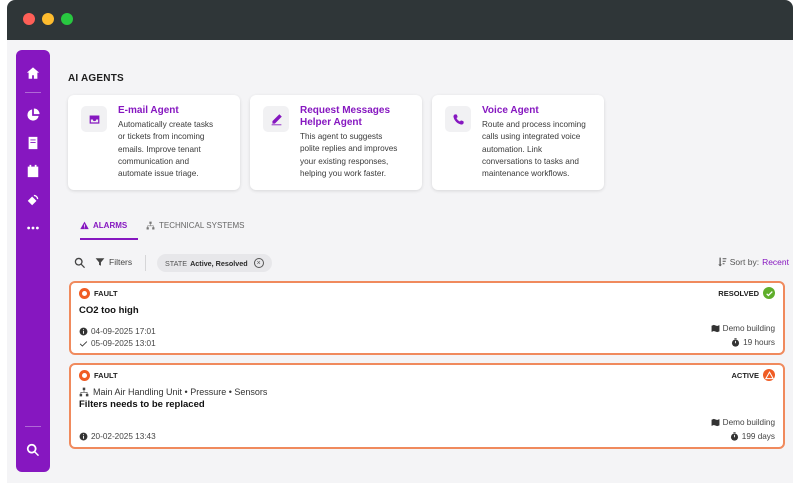 Image resolution: width=800 pixels, height=483 pixels. I want to click on status-badge: RESOLVED, so click(746, 293).